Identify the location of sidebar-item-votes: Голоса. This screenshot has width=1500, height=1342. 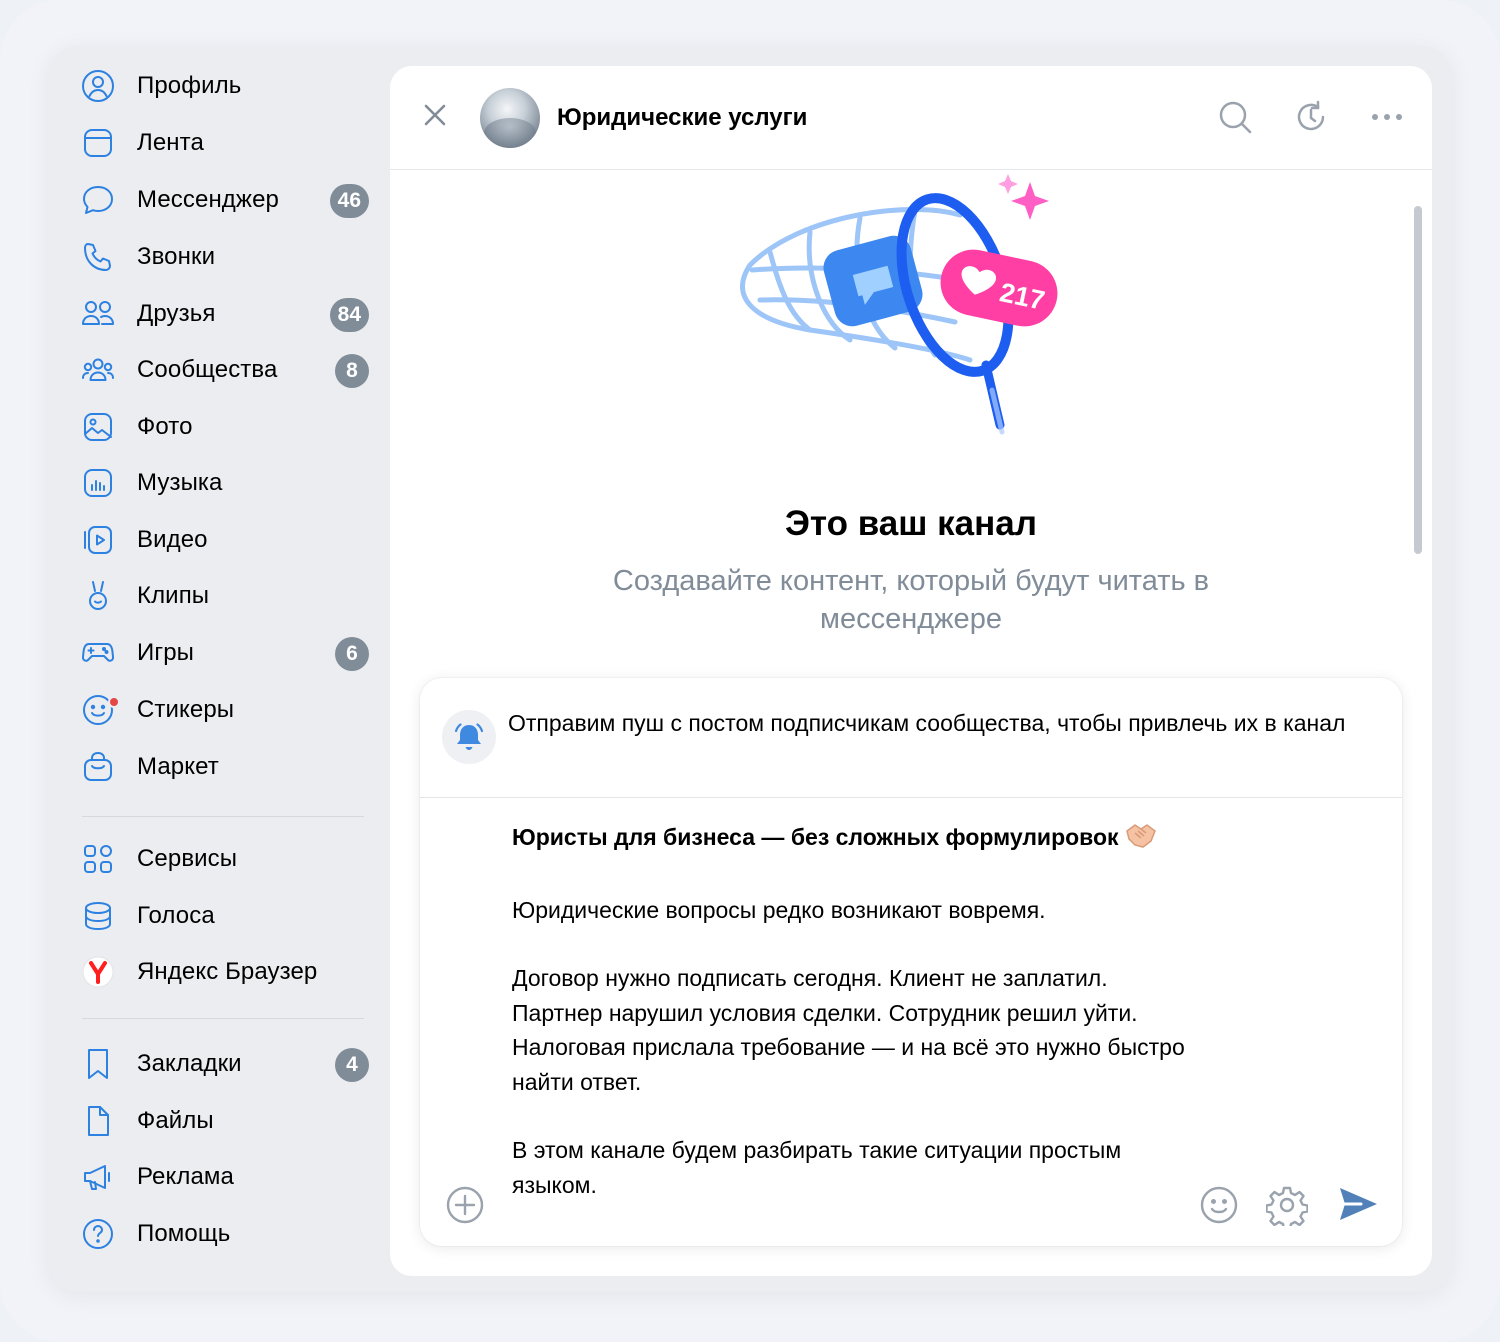
(228, 916).